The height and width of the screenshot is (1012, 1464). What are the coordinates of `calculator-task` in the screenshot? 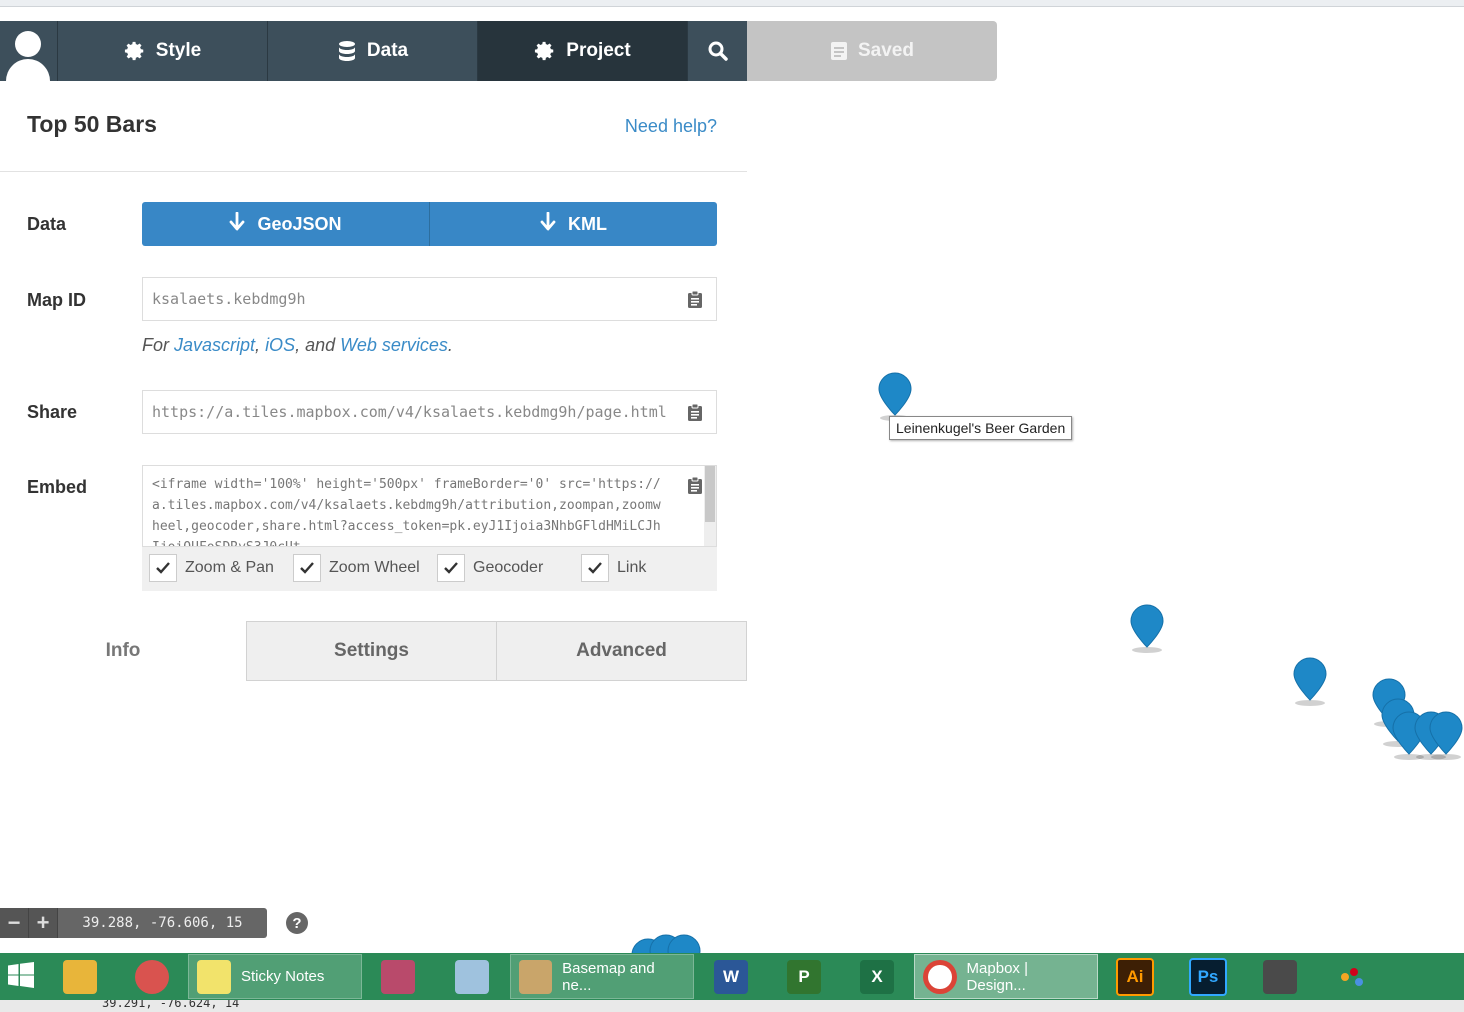 It's located at (472, 976).